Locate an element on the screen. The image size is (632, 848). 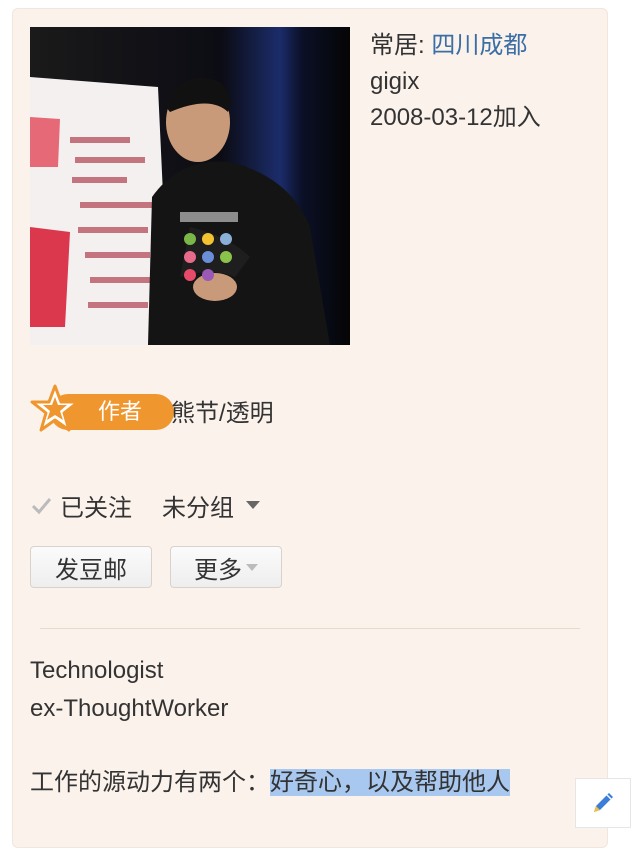
author-badge-label: 作者 is located at coordinates (120, 411).